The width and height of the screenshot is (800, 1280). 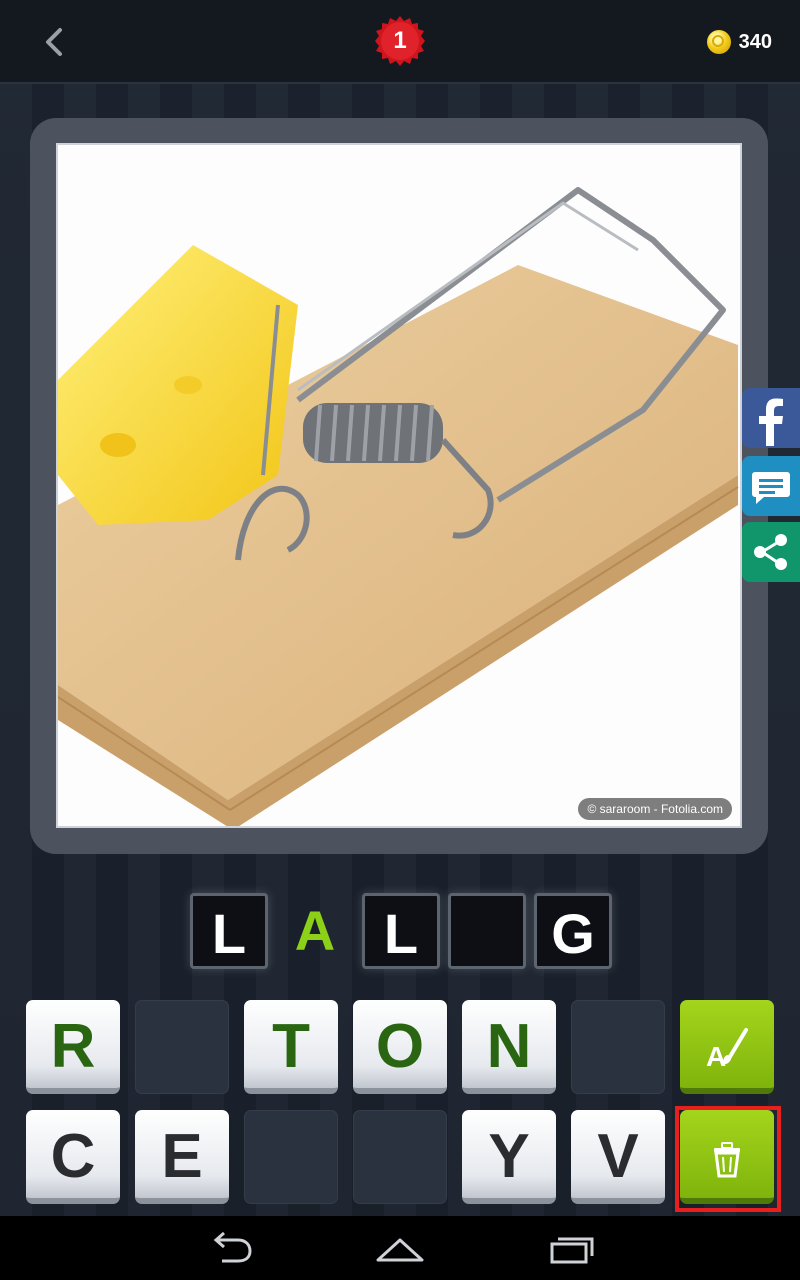 I want to click on facebook-share-button, so click(x=771, y=418).